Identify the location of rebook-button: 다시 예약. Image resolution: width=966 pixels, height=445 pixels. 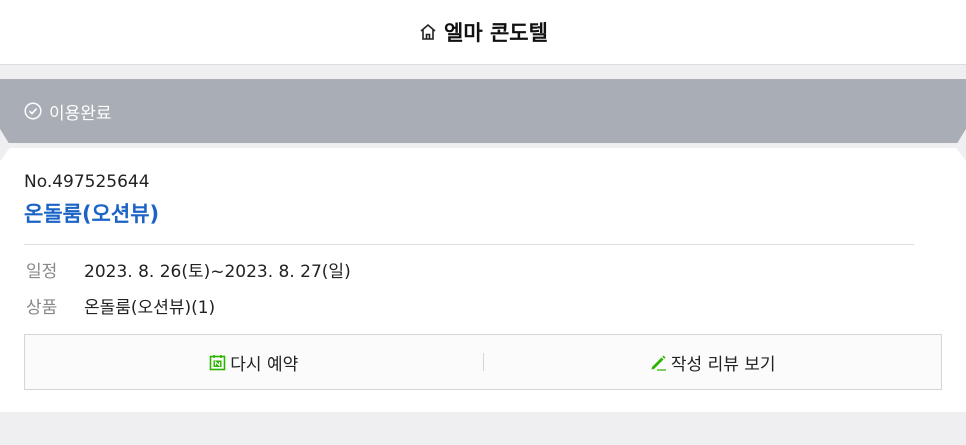
(254, 362).